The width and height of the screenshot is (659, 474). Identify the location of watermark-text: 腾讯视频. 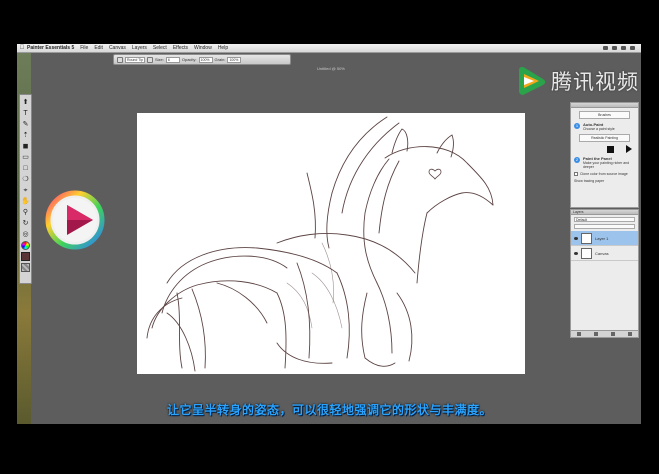
(595, 82).